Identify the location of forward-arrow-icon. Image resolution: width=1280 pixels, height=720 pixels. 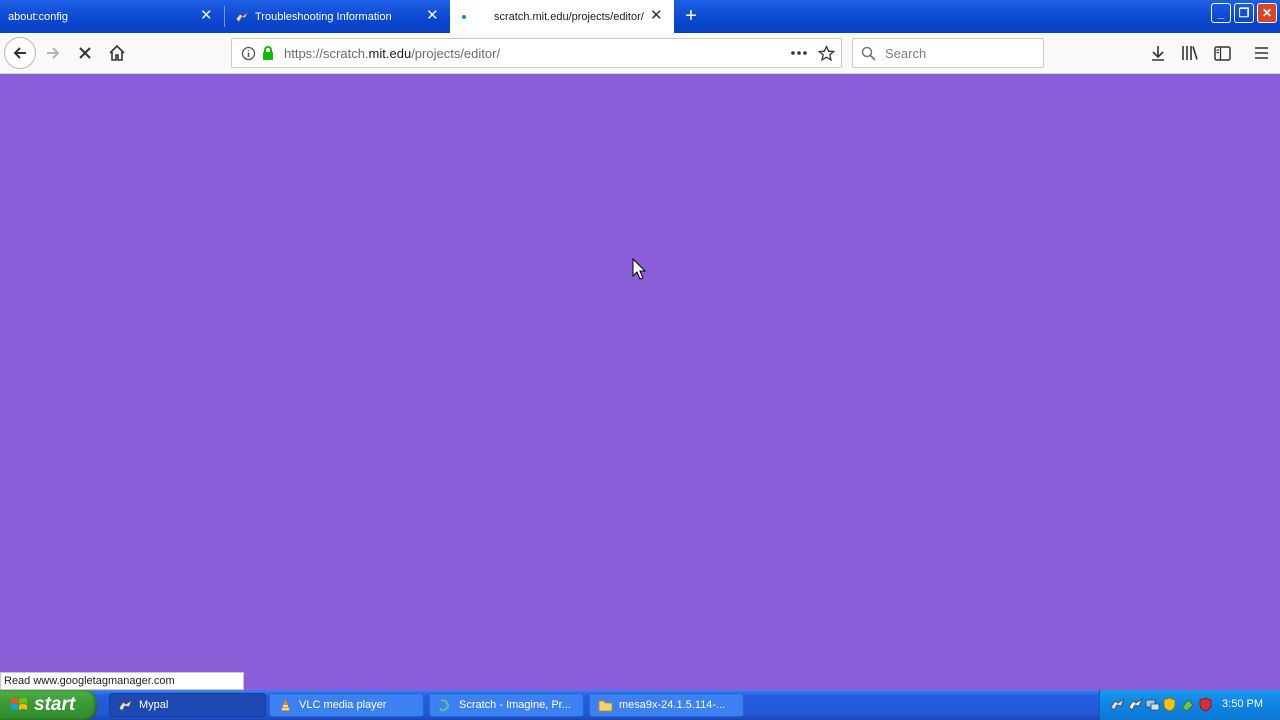
(53, 53).